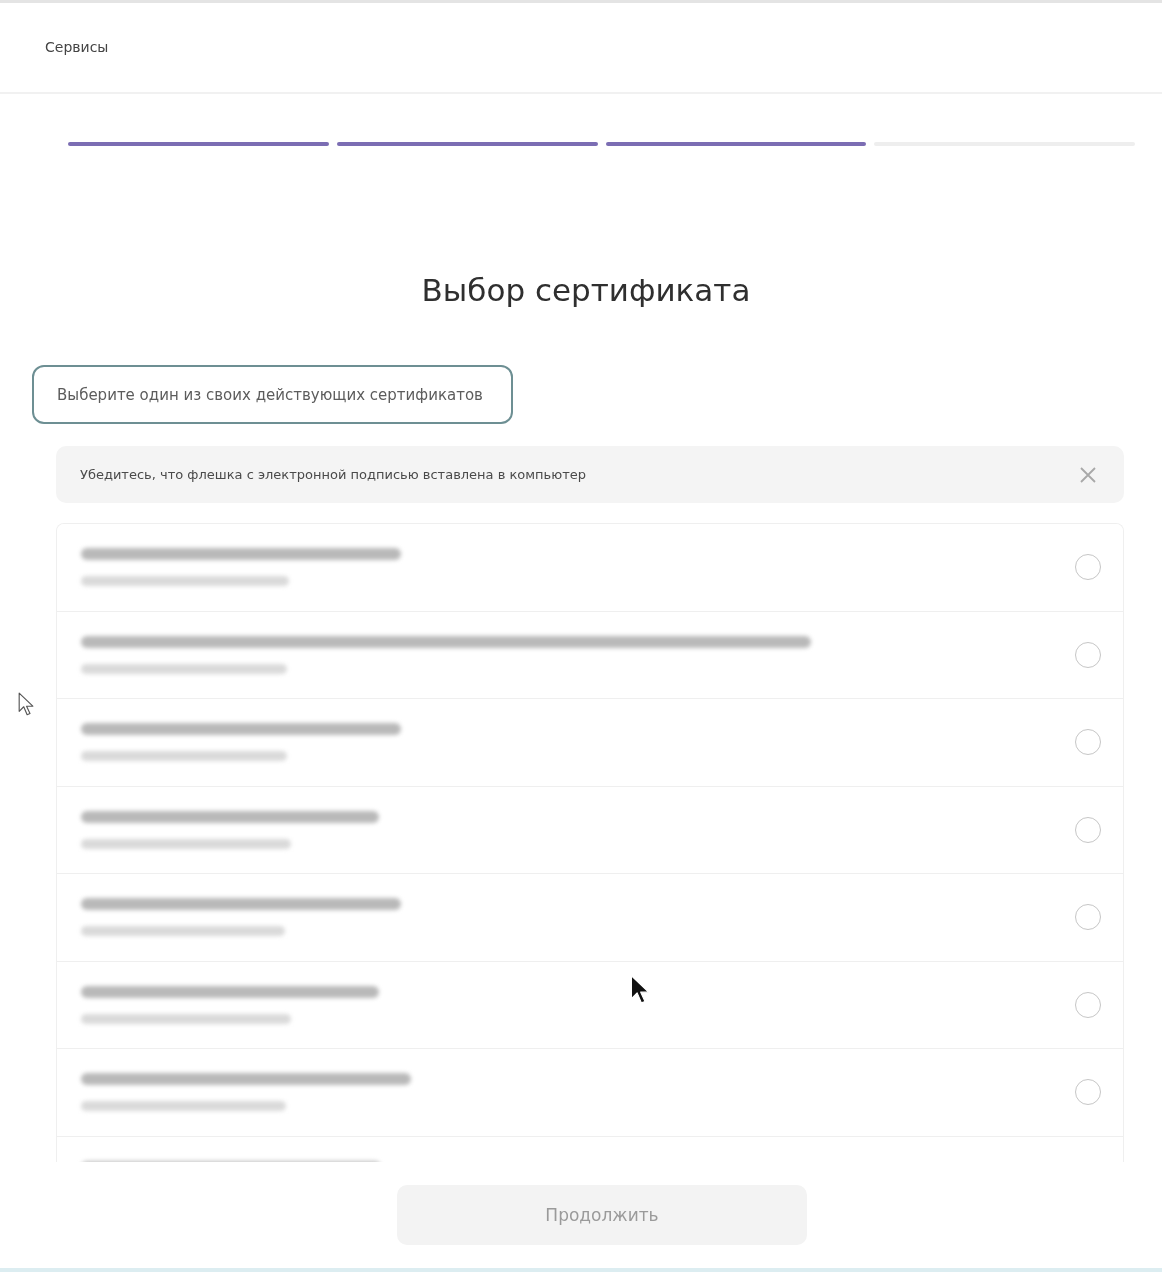 The image size is (1162, 1272). Describe the element at coordinates (590, 568) in the screenshot. I see `certificate-row` at that location.